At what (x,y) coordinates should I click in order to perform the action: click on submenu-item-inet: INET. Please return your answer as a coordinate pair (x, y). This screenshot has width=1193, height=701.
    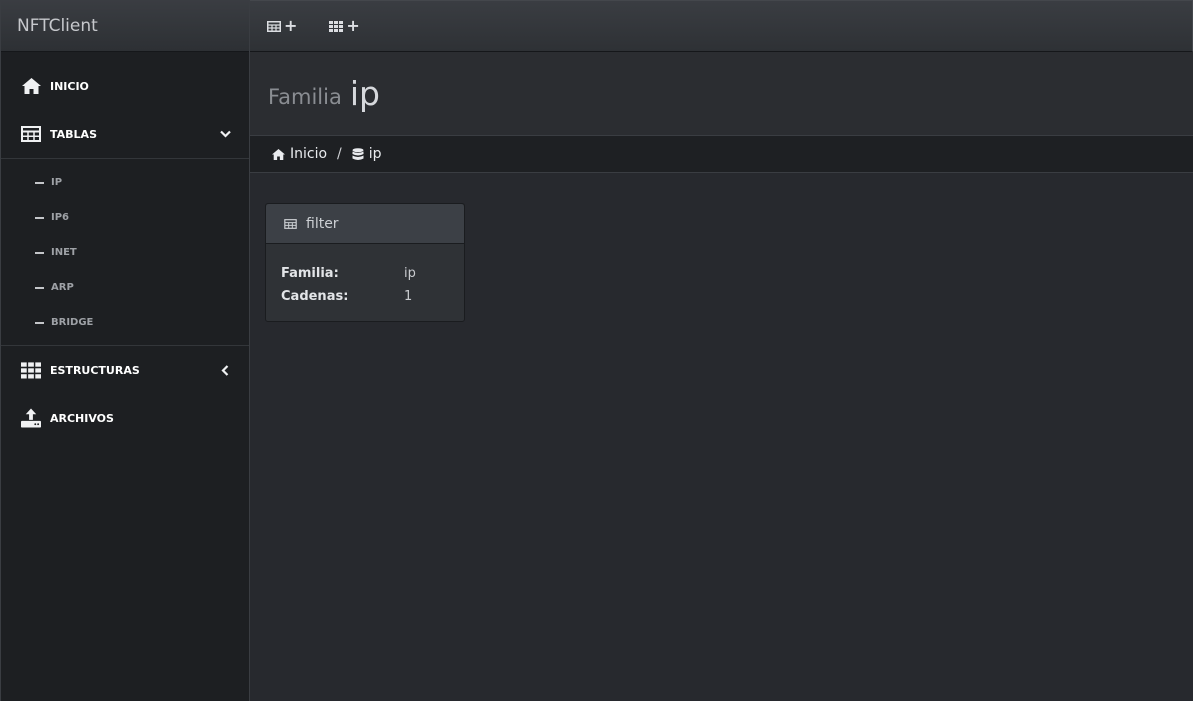
    Looking at the image, I should click on (125, 252).